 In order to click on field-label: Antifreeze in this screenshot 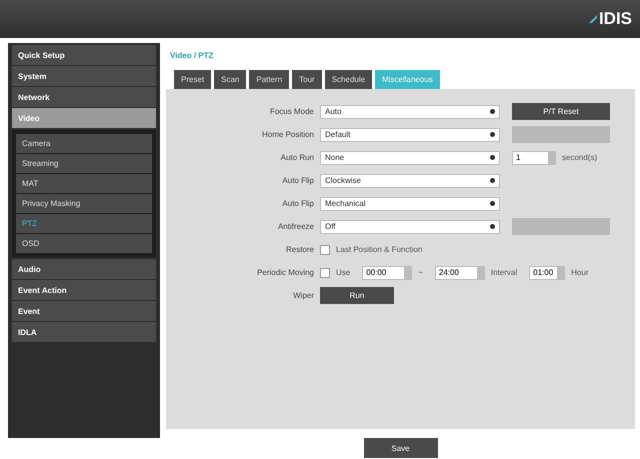, I will do `click(295, 226)`.